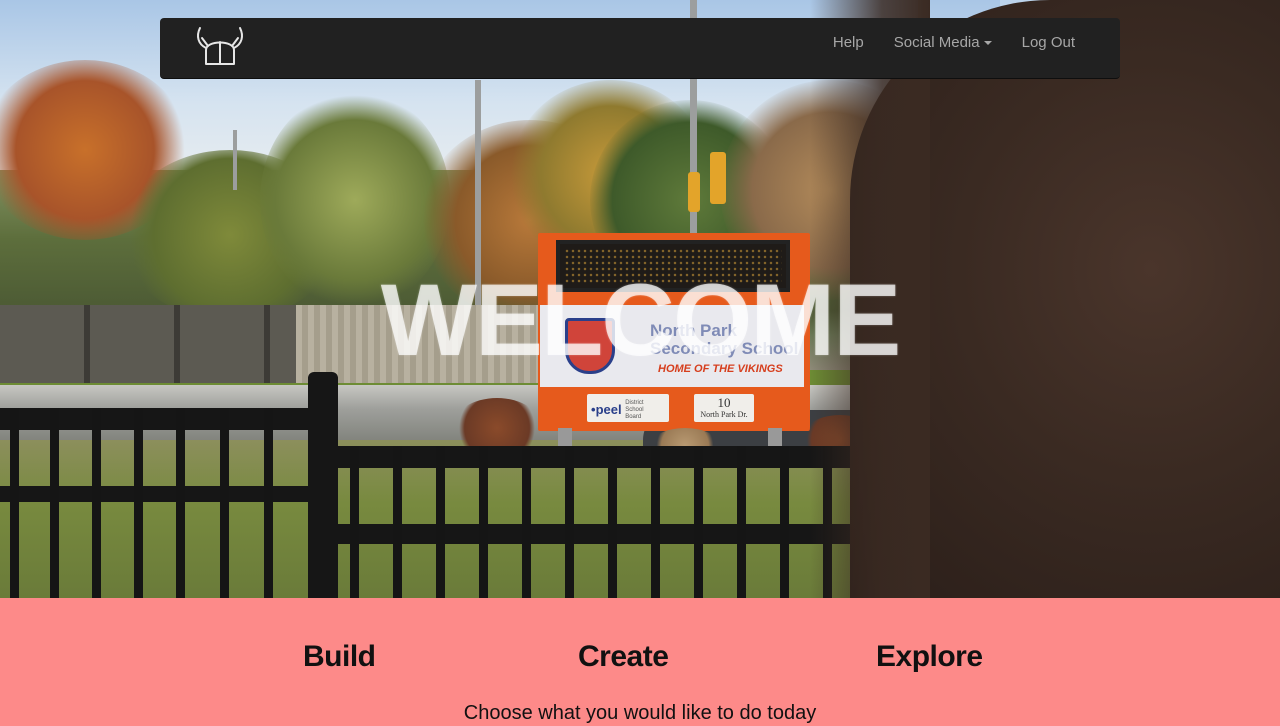 The height and width of the screenshot is (726, 1280). I want to click on nav-logout-link: Log Out, so click(1048, 48).